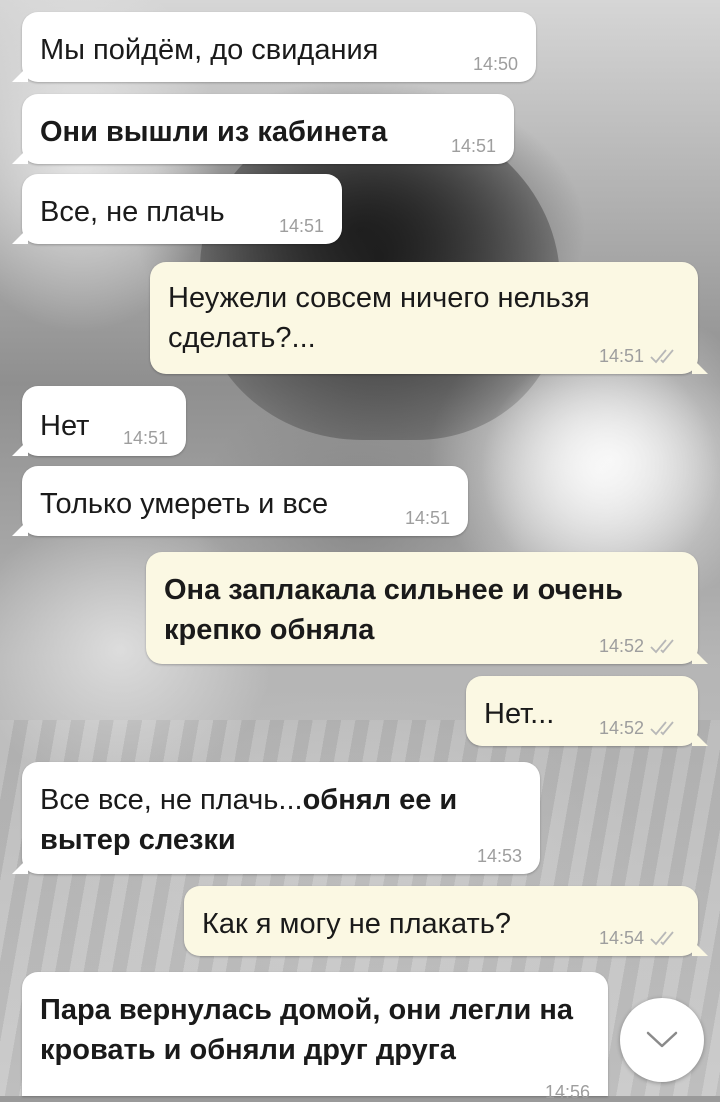  Describe the element at coordinates (184, 504) in the screenshot. I see `message-text: Только умереть и все` at that location.